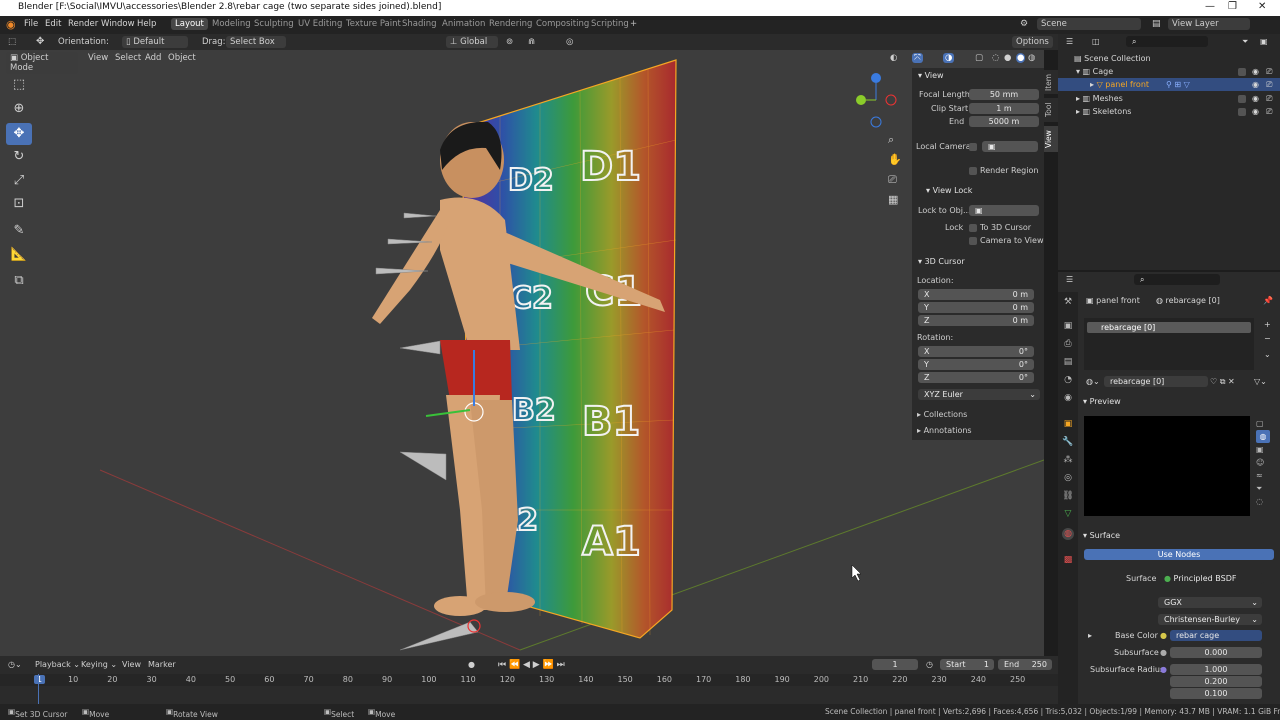  What do you see at coordinates (531, 42) in the screenshot?
I see `snap-icon: ⋒` at bounding box center [531, 42].